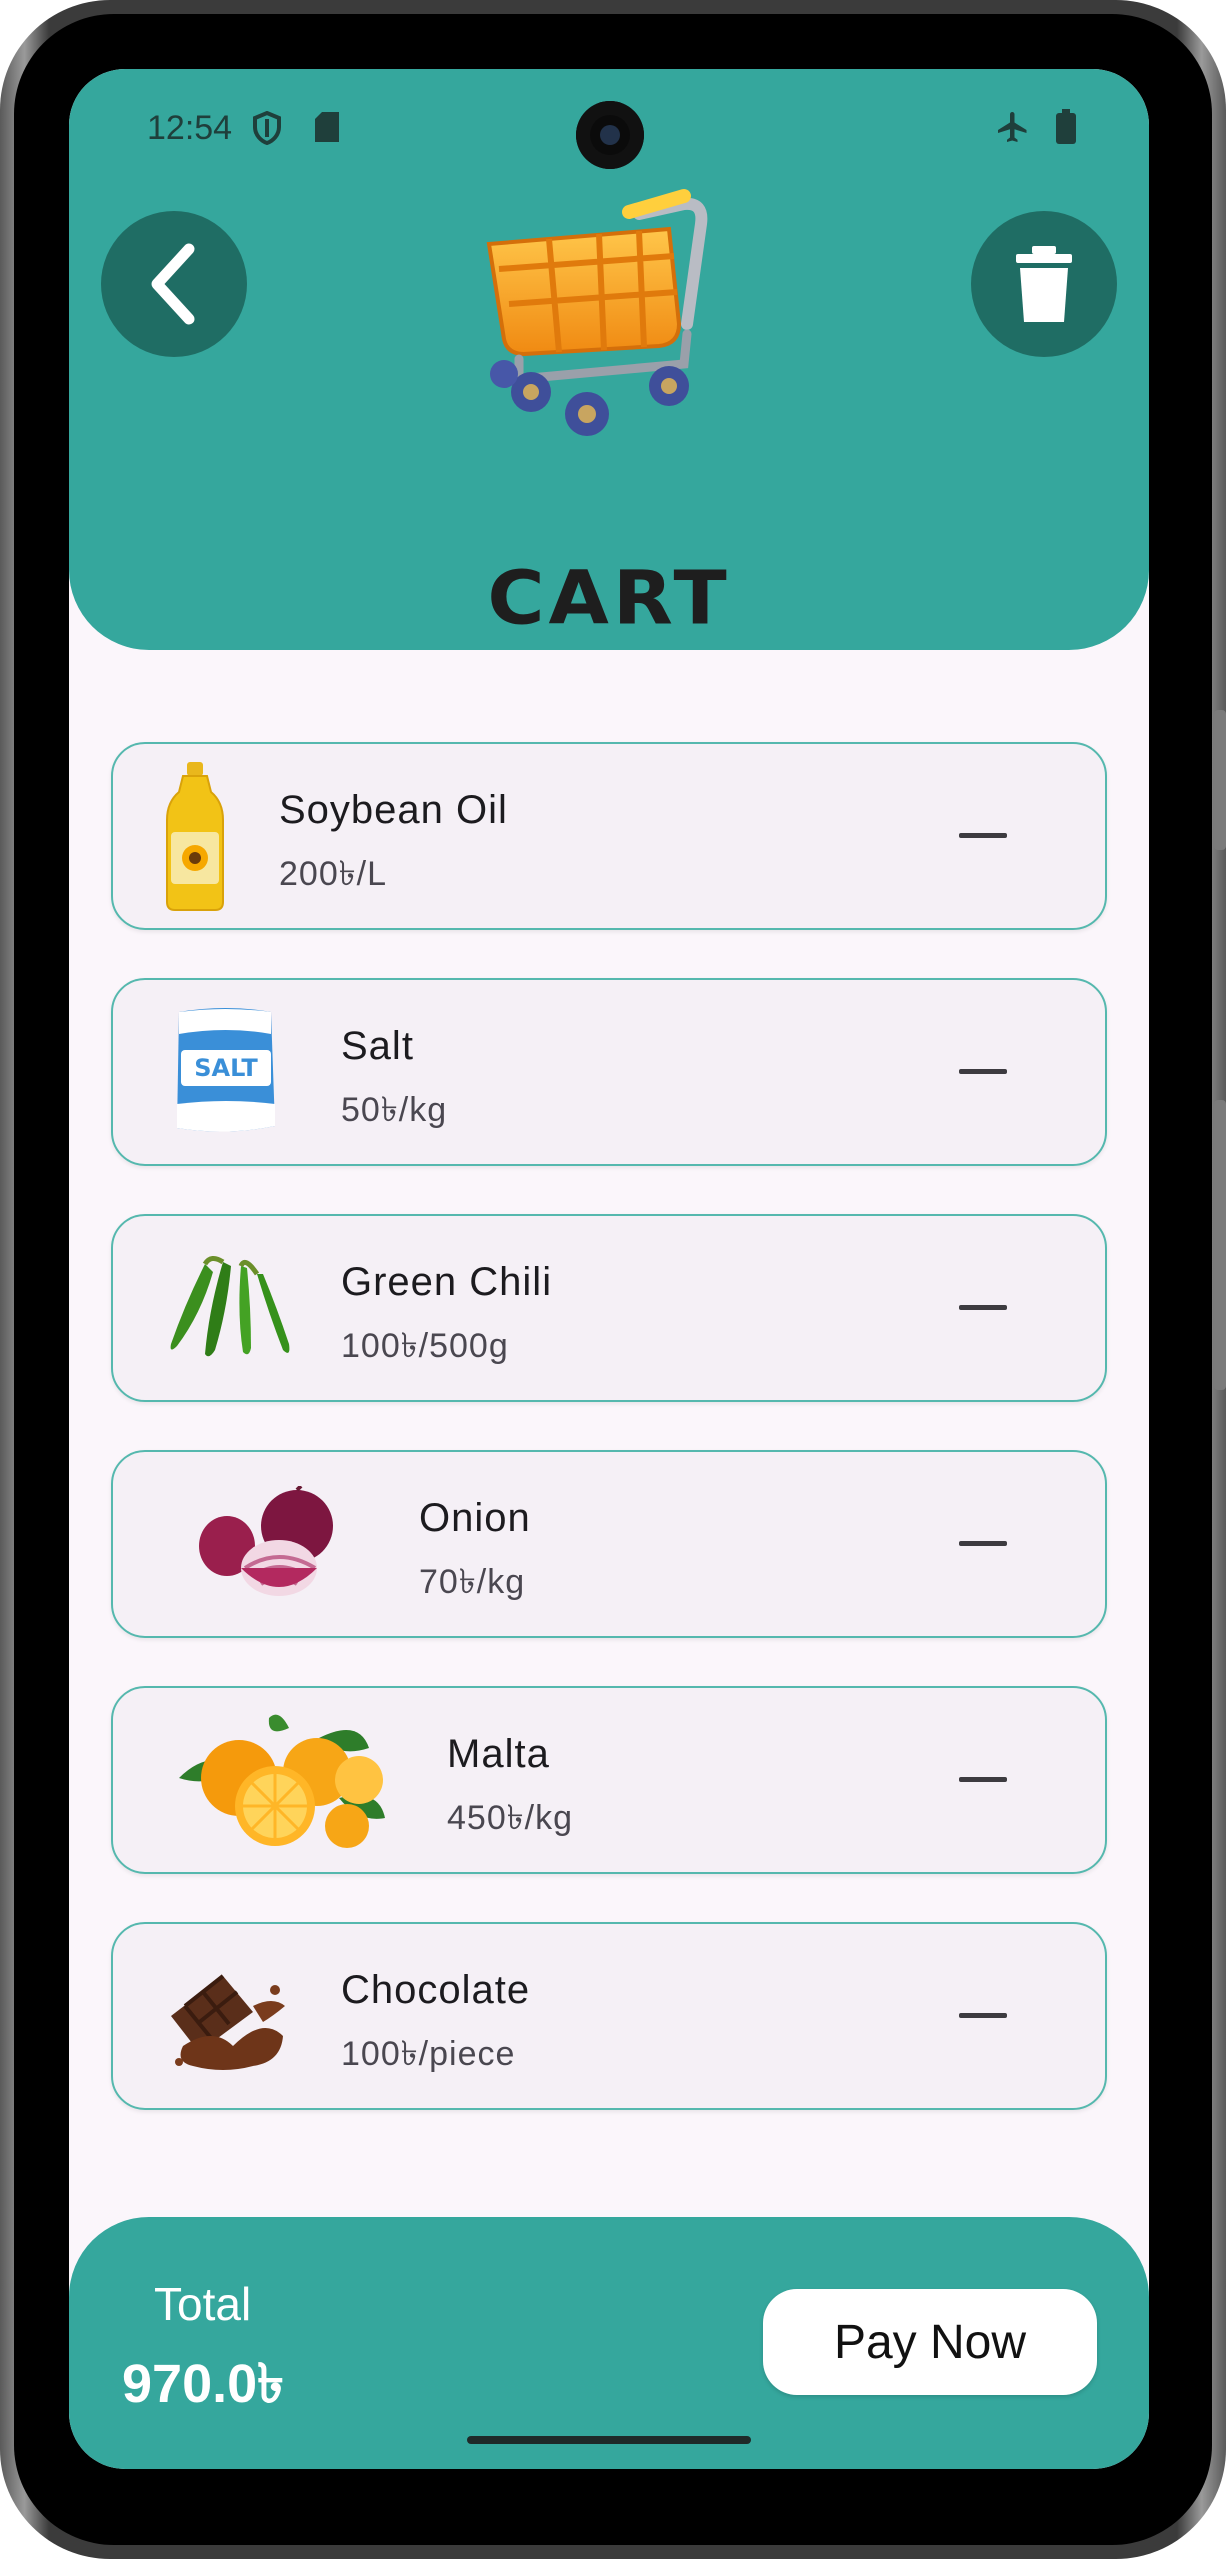 This screenshot has width=1226, height=2559. I want to click on salt-bag-image: SALT, so click(226, 1070).